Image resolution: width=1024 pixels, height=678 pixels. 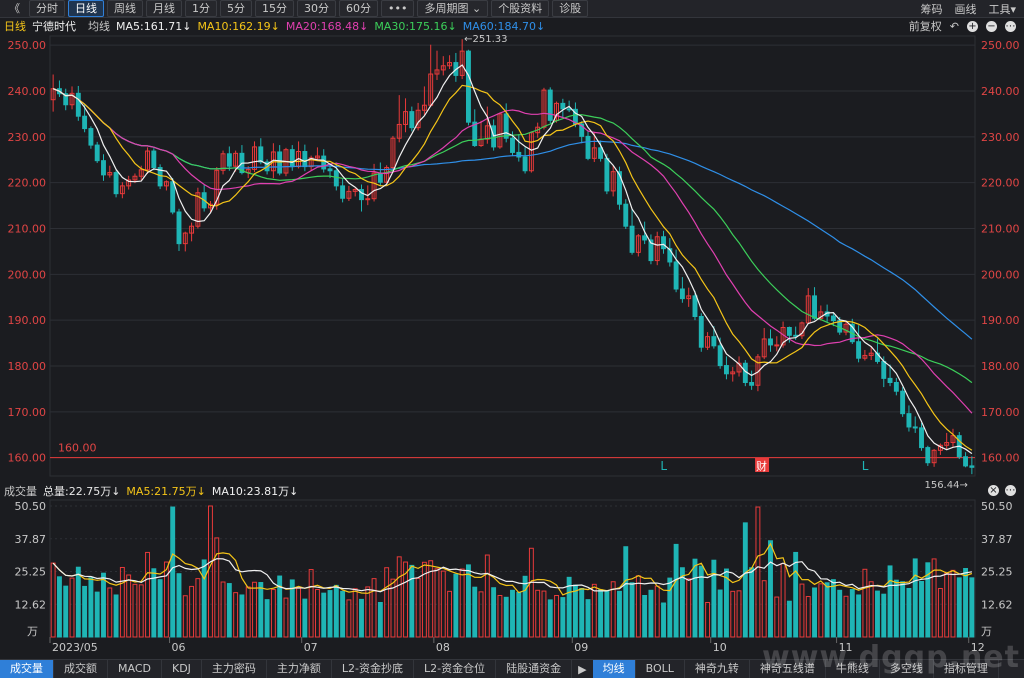 What do you see at coordinates (236, 8) in the screenshot?
I see `toolbar-button-5: 5分` at bounding box center [236, 8].